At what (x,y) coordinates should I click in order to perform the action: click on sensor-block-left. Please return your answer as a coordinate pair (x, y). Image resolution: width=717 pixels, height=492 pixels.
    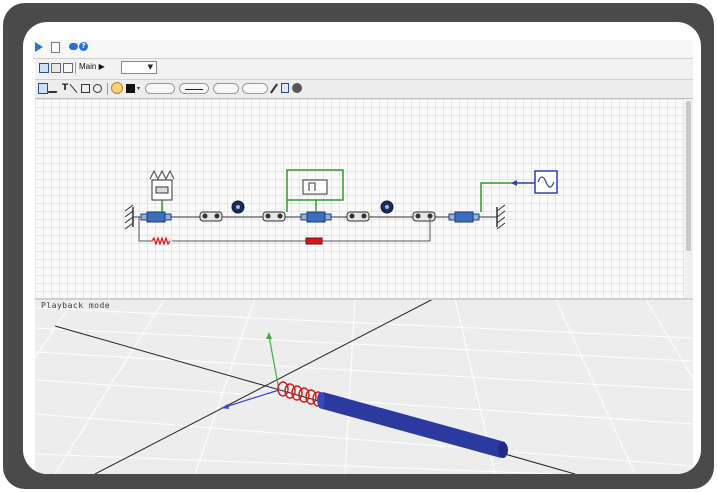
    Looking at the image, I should click on (162, 190).